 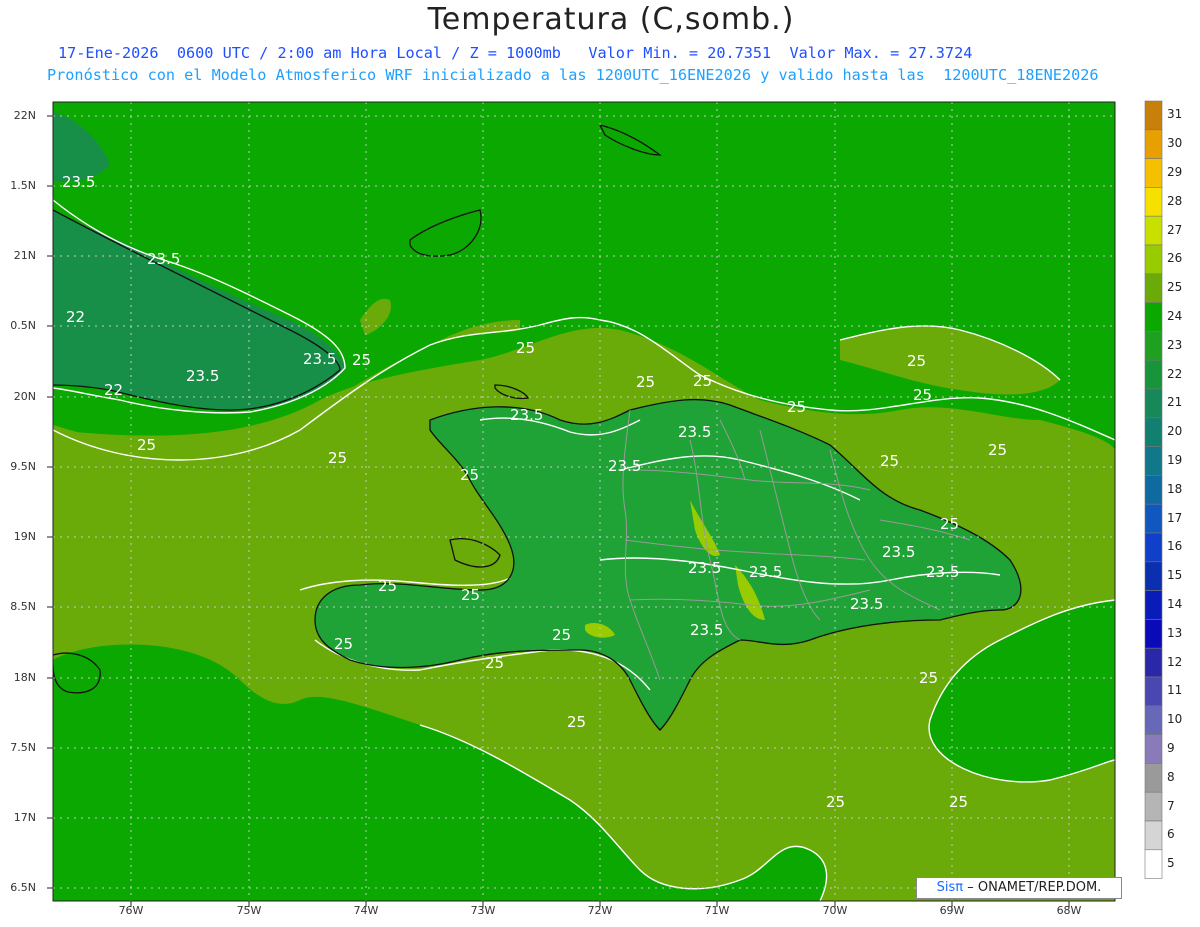 I want to click on colorbar-label: 16, so click(x=1175, y=546).